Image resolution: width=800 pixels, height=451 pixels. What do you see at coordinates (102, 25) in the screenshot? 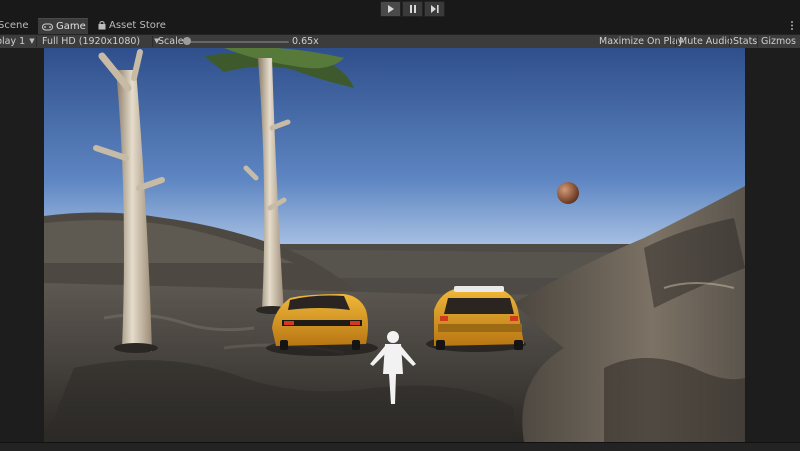
I see `bag-icon` at bounding box center [102, 25].